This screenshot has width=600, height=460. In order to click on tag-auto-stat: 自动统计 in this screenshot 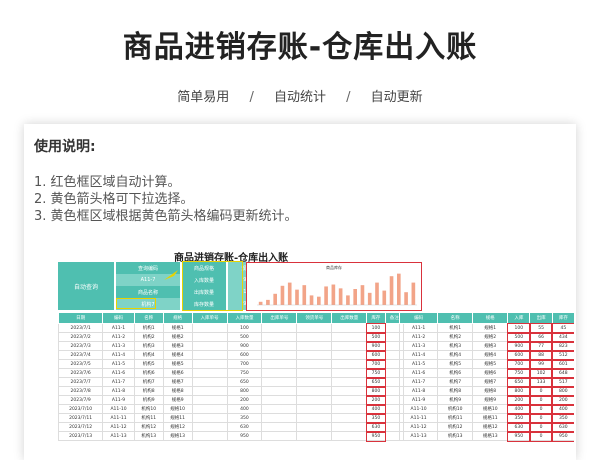, I will do `click(299, 97)`.